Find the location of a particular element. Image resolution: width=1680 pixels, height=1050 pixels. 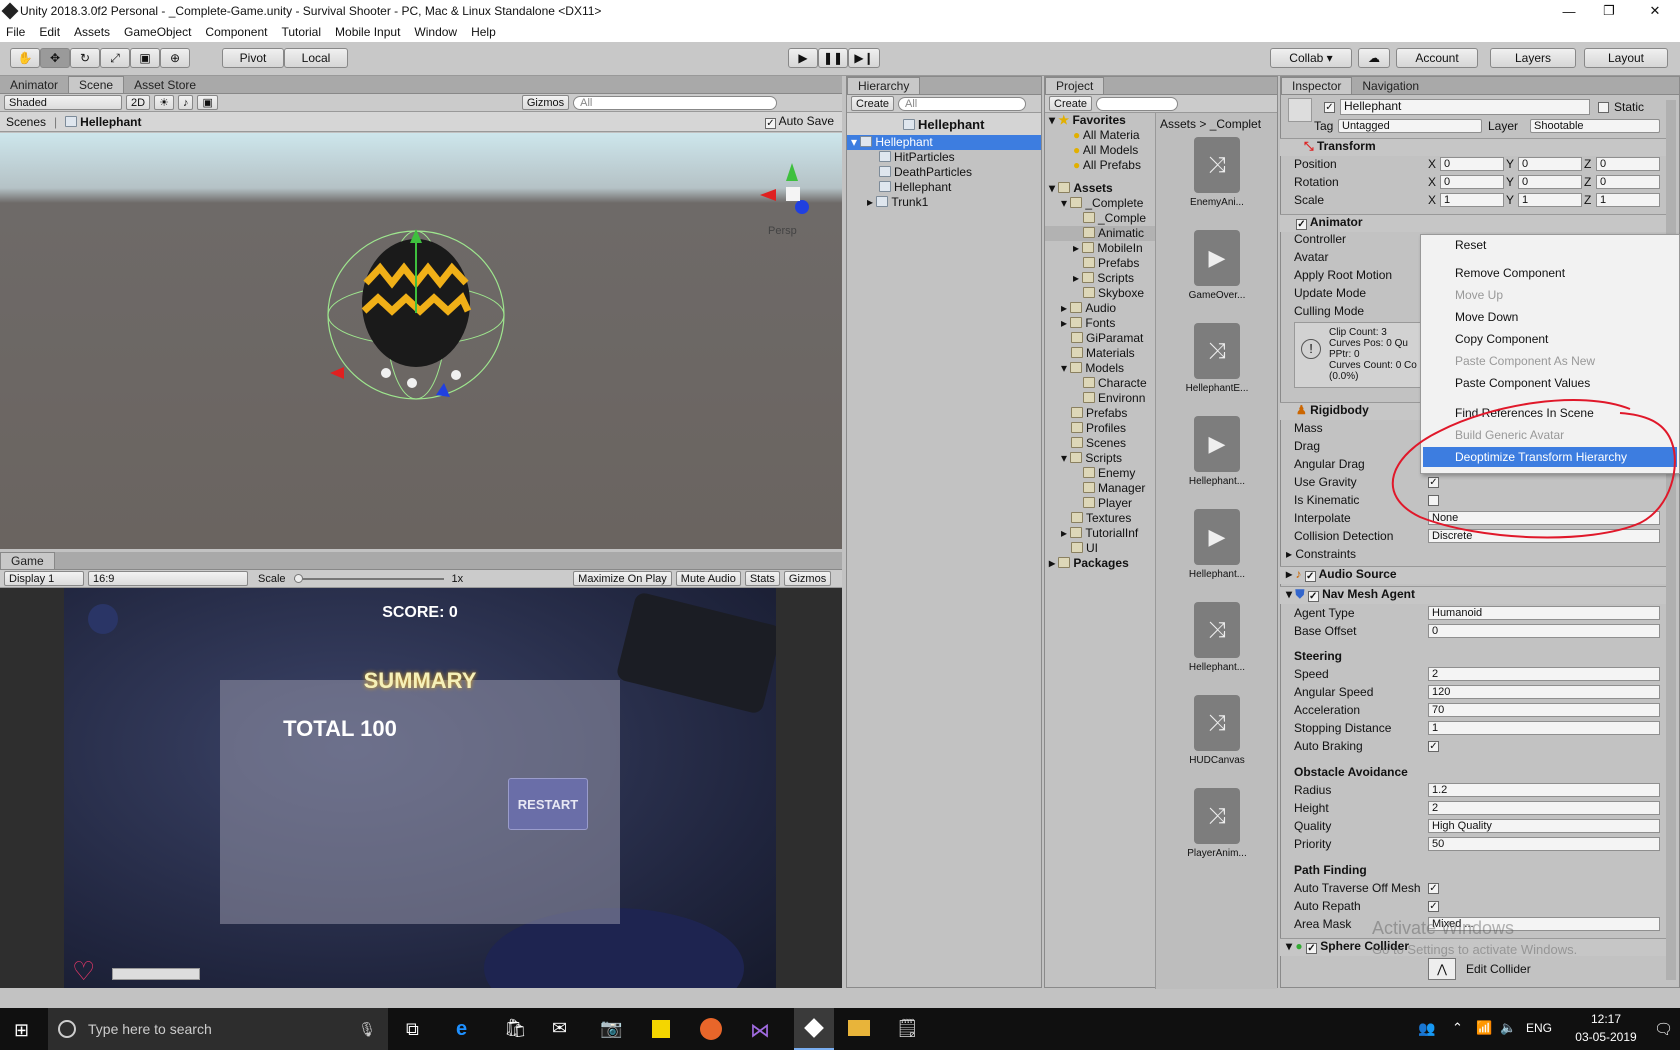

maximize-on-play-toggle: Maximize On Play is located at coordinates (622, 578).